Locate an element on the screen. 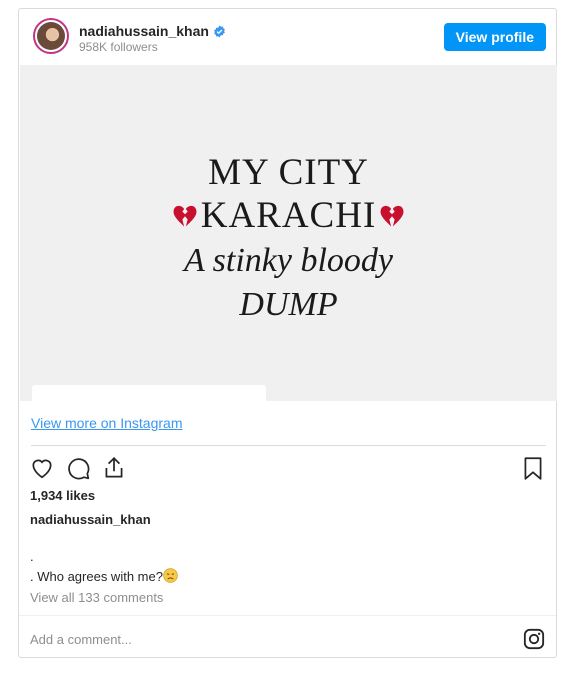 This screenshot has width=586, height=684. caption-text: . . Who agrees with me? is located at coordinates (104, 567).